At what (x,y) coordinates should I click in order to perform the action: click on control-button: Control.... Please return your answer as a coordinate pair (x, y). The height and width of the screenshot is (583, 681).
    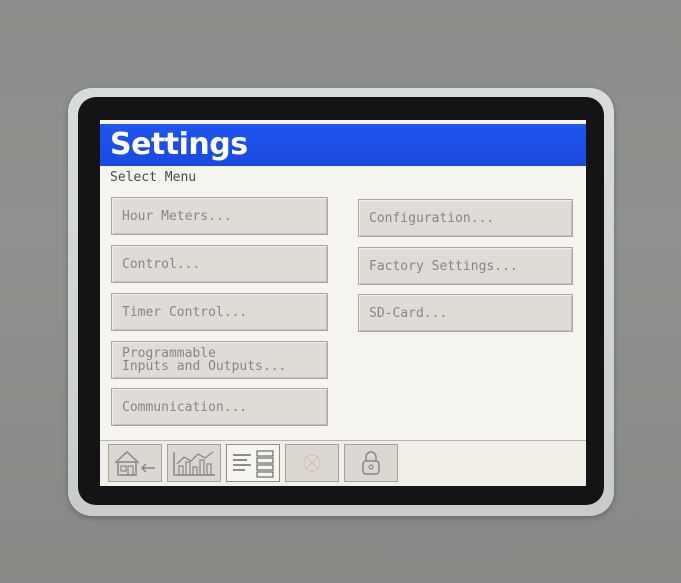
    Looking at the image, I should click on (219, 264).